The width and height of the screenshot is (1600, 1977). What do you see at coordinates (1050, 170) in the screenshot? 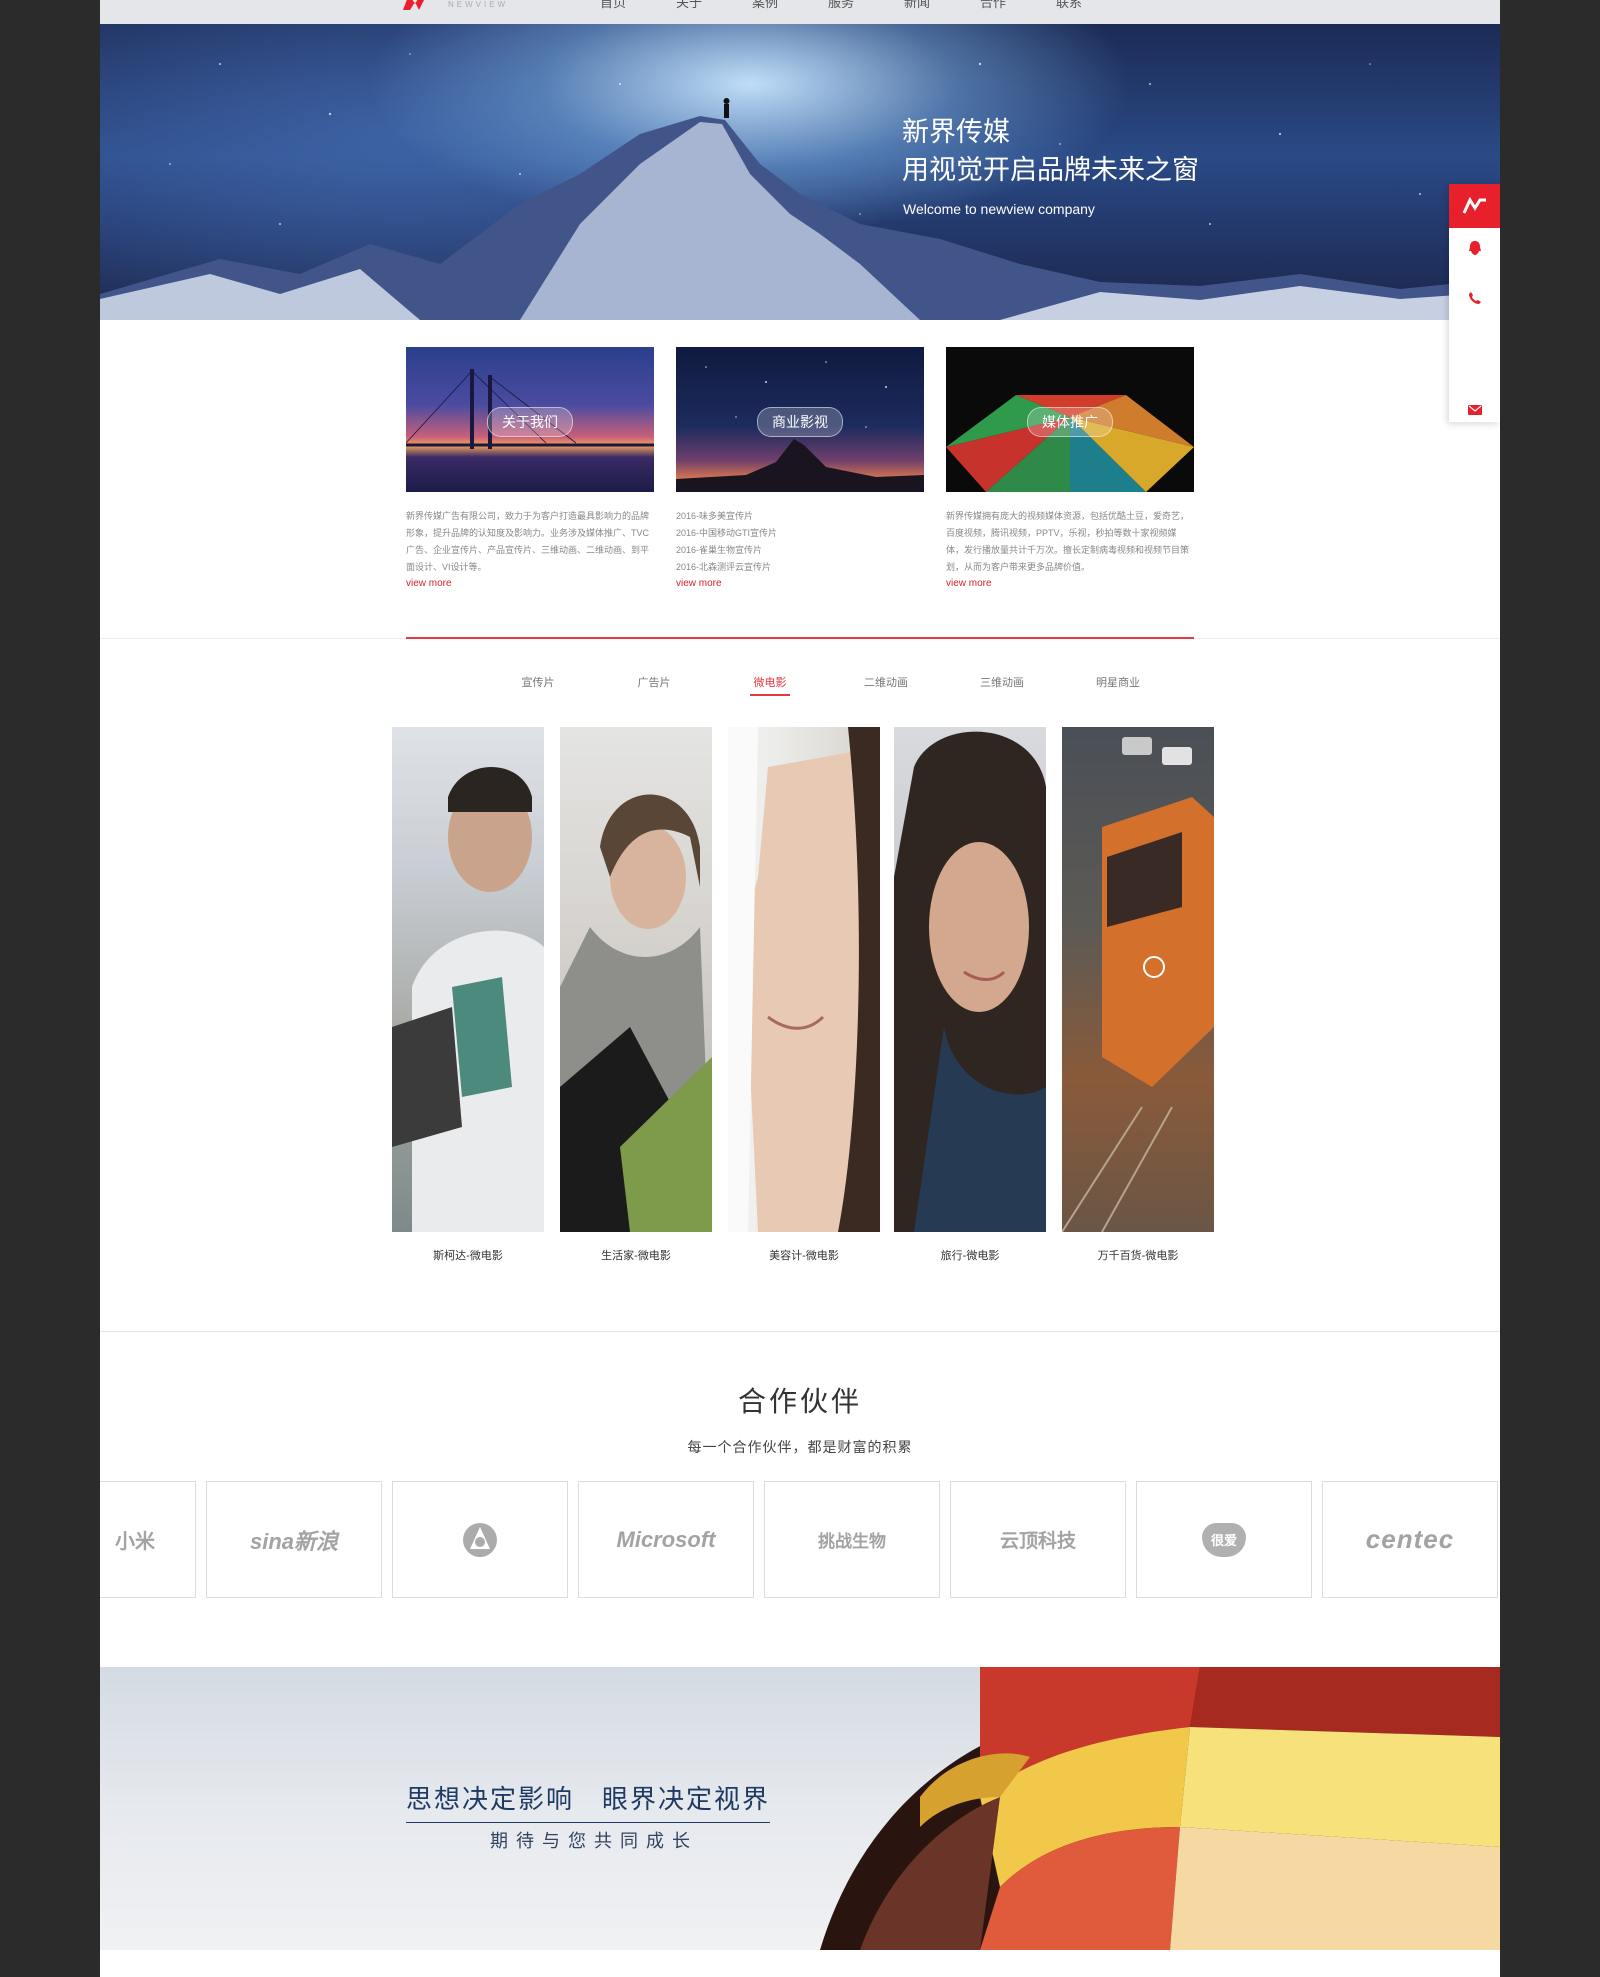
I see `hero-title-line2: 用视觉开启品牌未来之窗` at bounding box center [1050, 170].